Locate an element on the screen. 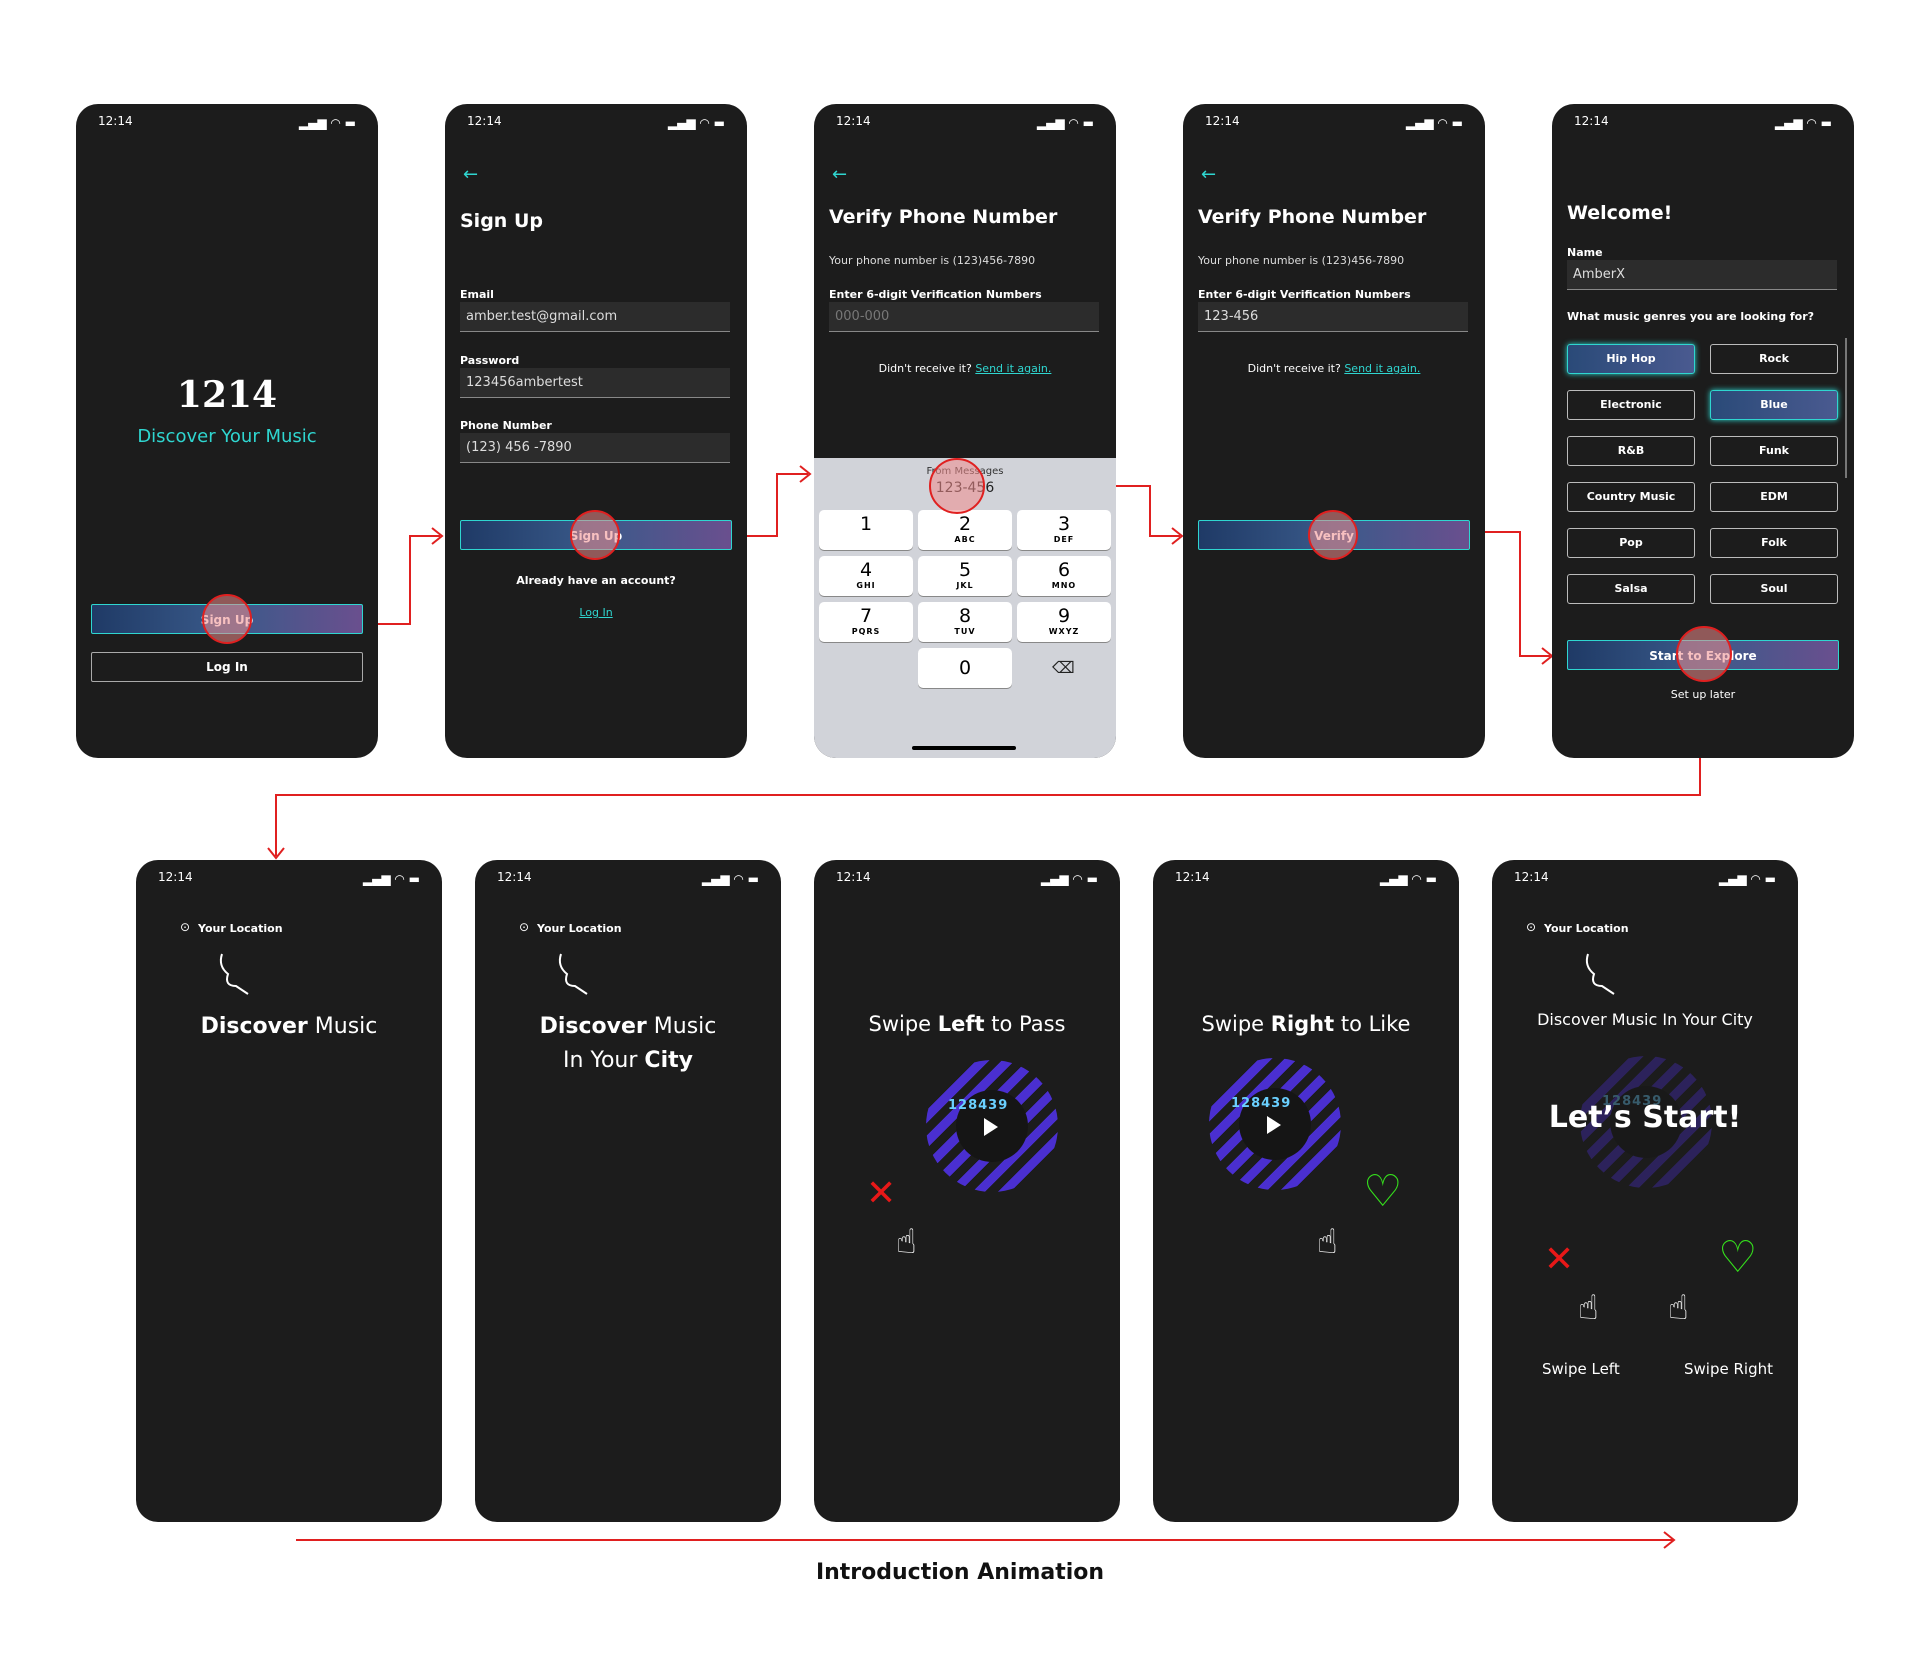  genre-funk: Funk is located at coordinates (1774, 451).